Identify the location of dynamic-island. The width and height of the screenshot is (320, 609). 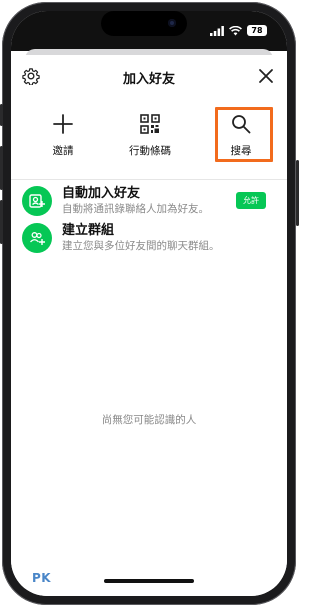
(144, 23).